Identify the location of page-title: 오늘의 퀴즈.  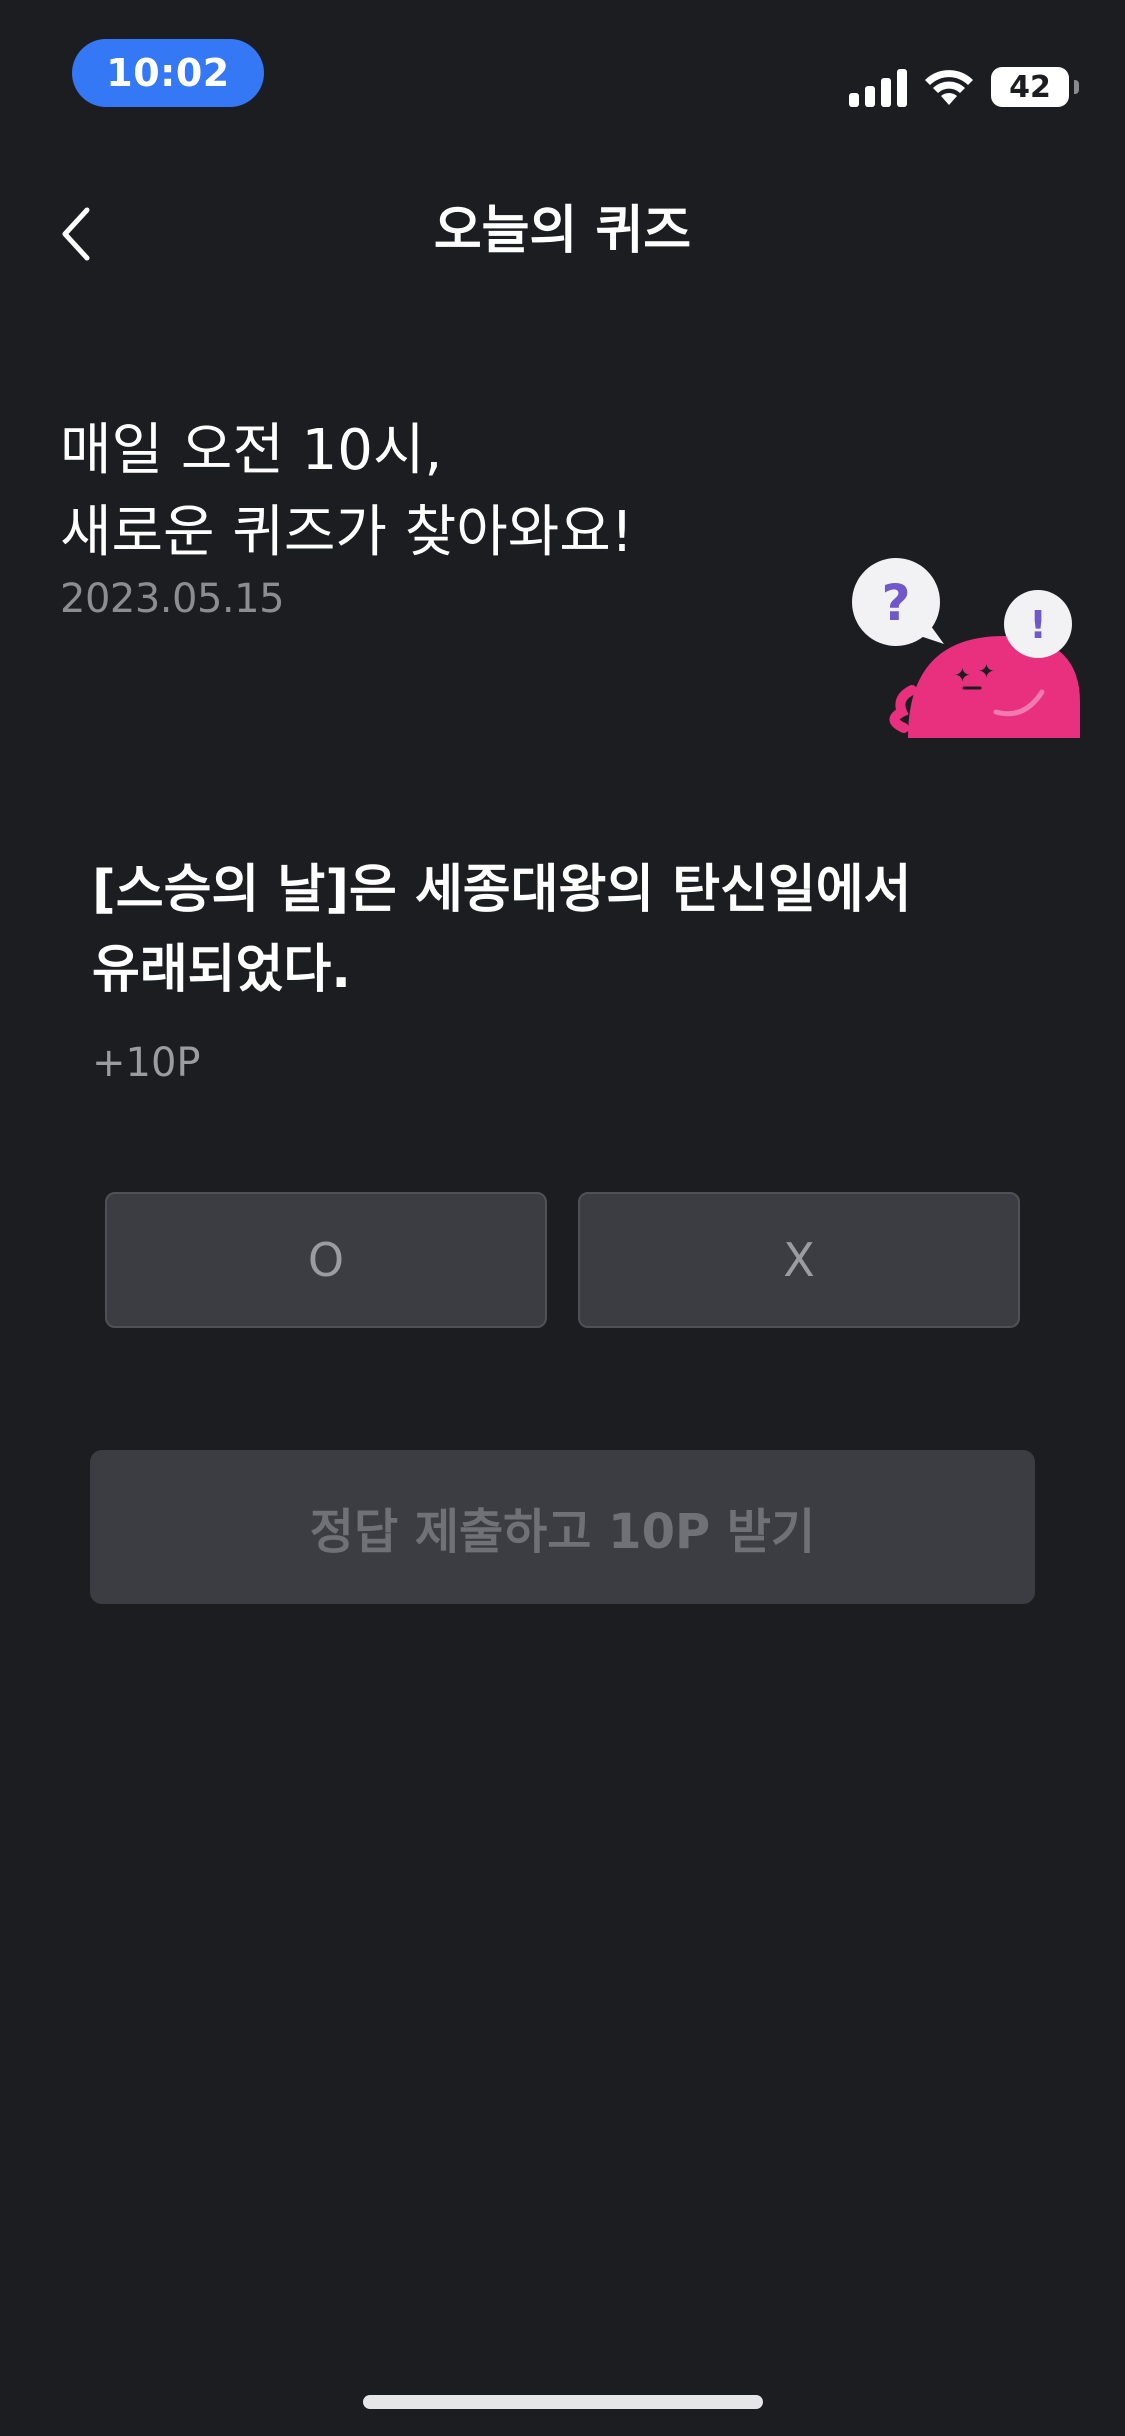
(562, 231).